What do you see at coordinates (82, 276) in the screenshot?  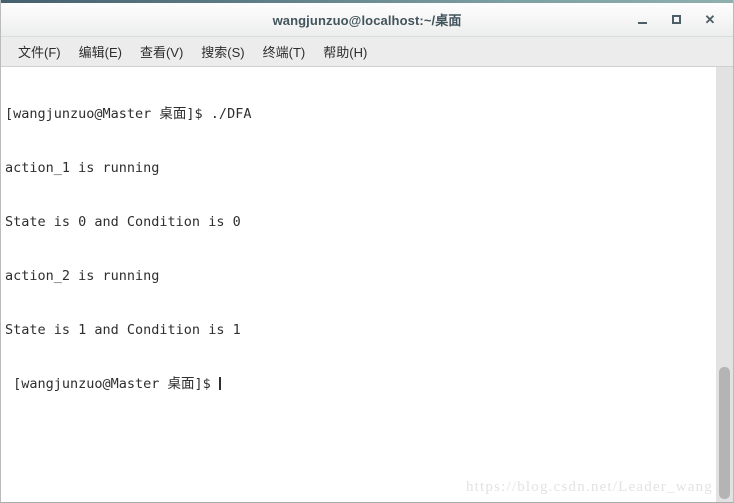 I see `terminal-line: action_2 is running` at bounding box center [82, 276].